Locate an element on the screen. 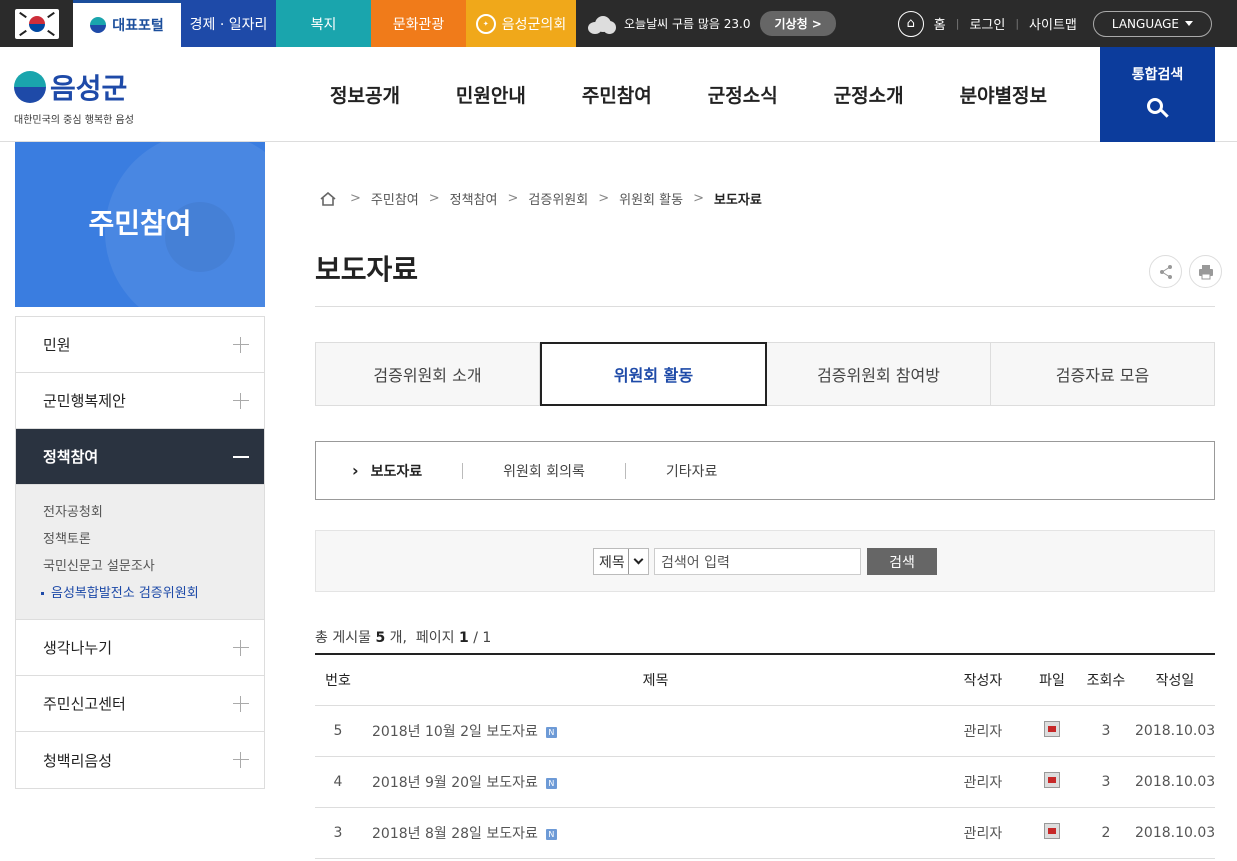 The width and height of the screenshot is (1237, 861). tab-economy: 경제 · 일자리 is located at coordinates (228, 23).